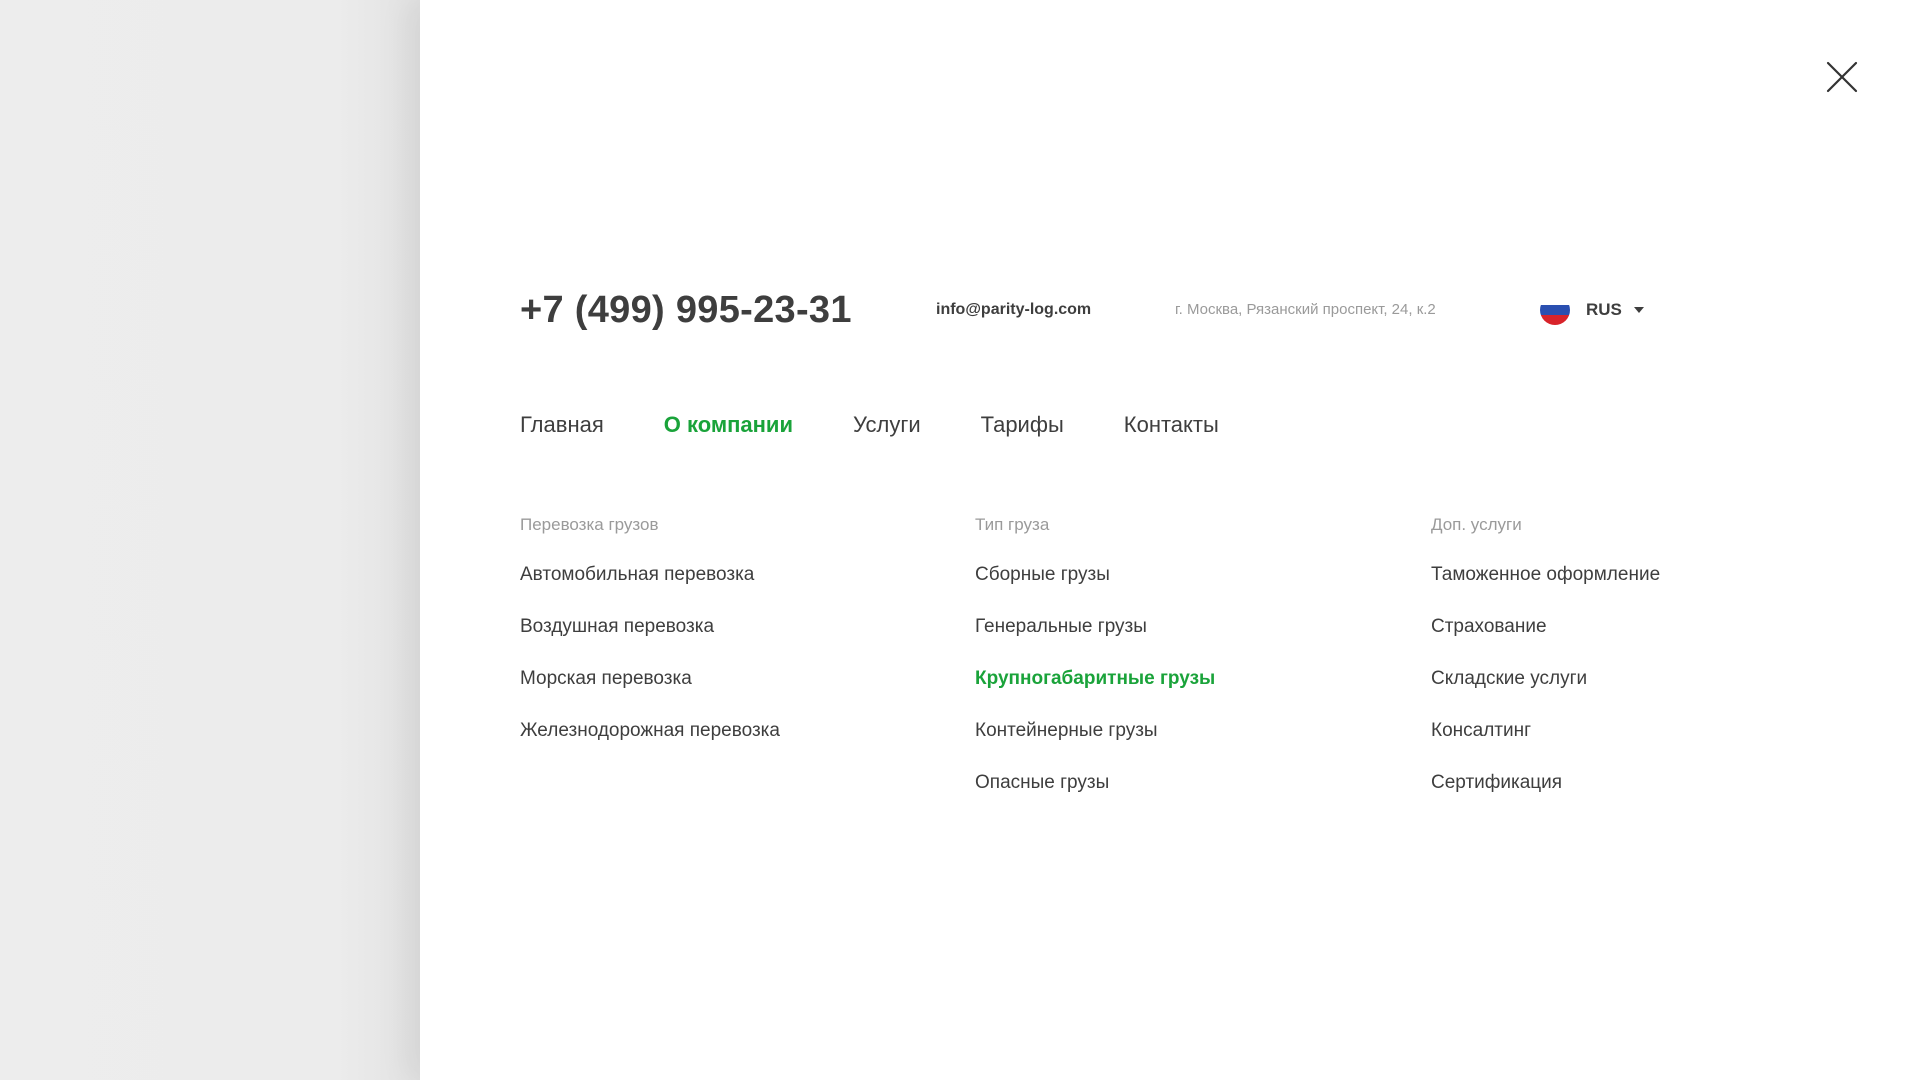 The height and width of the screenshot is (1080, 1920). Describe the element at coordinates (1651, 586) in the screenshot. I see `menu-link-customs: Таможенное оформление` at that location.